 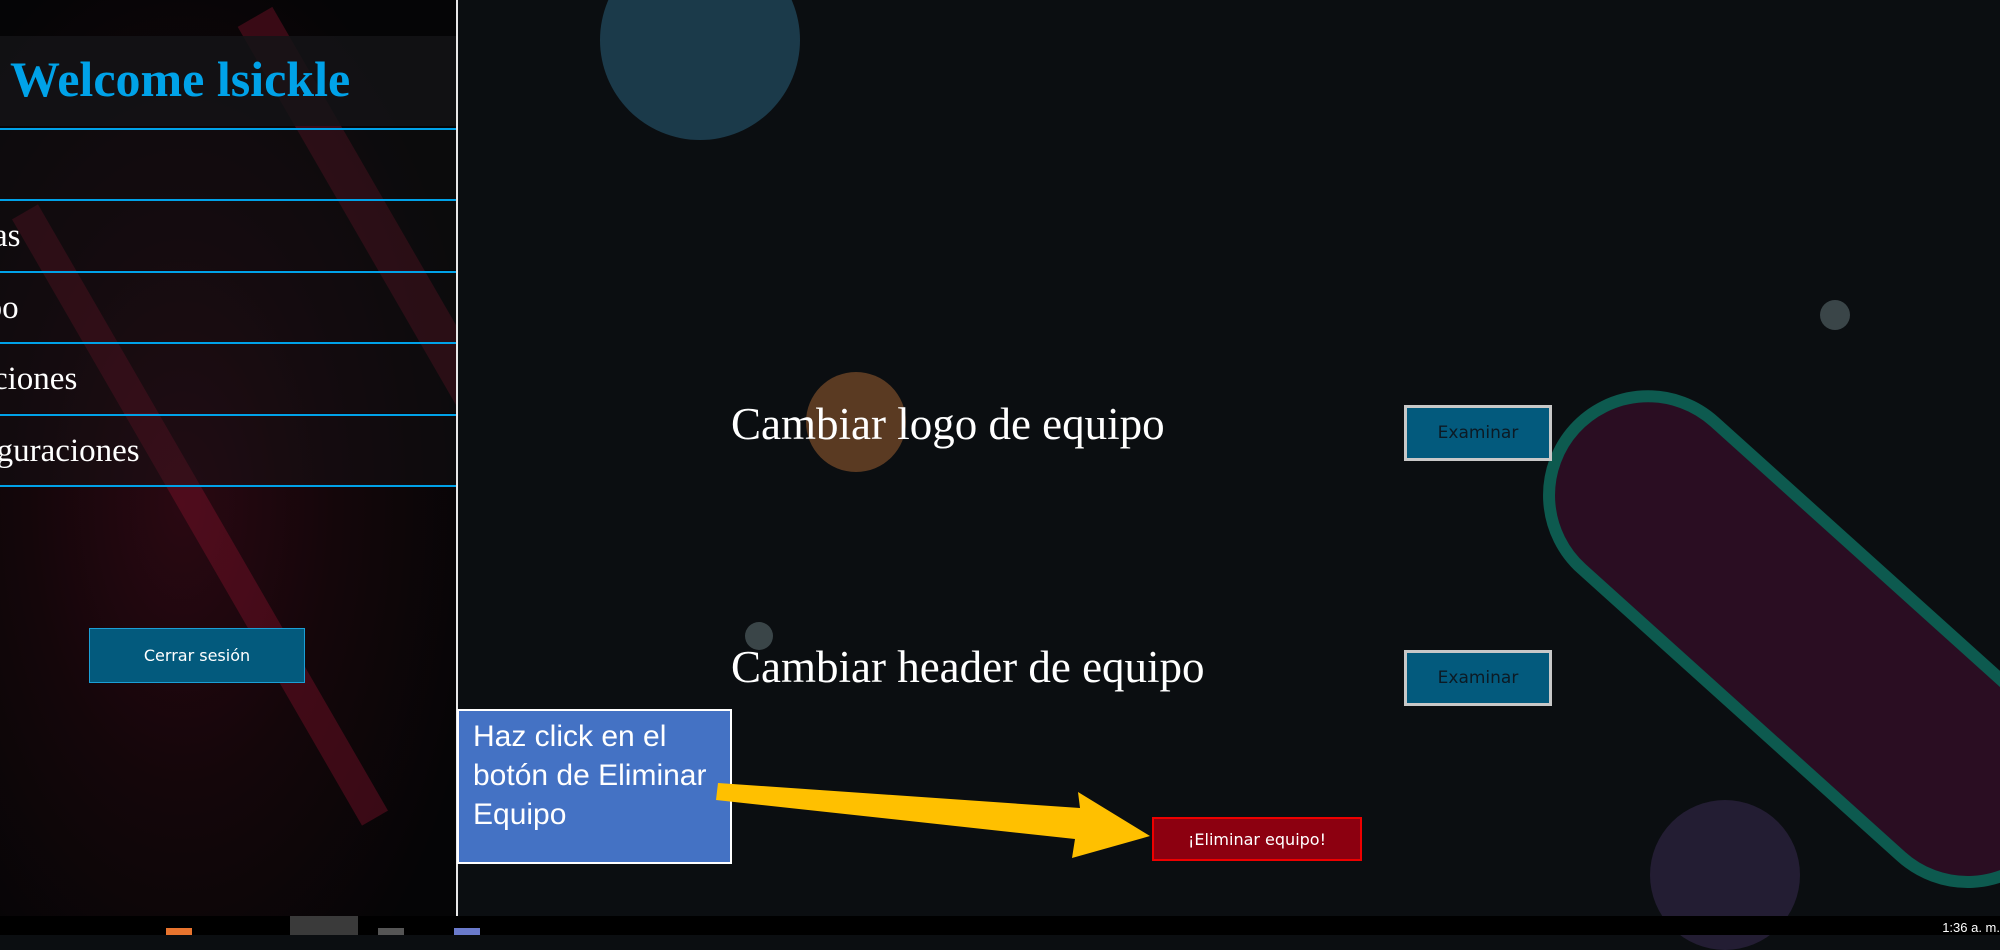 What do you see at coordinates (968, 667) in the screenshot?
I see `change-header-label: Cambiar header de equipo` at bounding box center [968, 667].